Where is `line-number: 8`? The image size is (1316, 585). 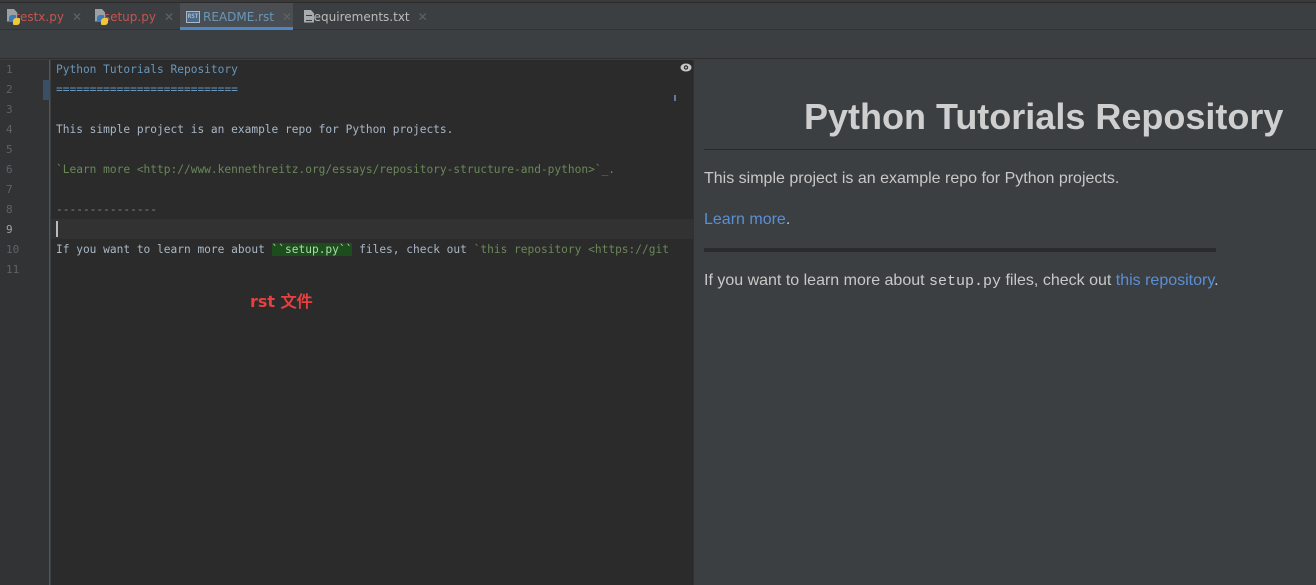 line-number: 8 is located at coordinates (9, 209).